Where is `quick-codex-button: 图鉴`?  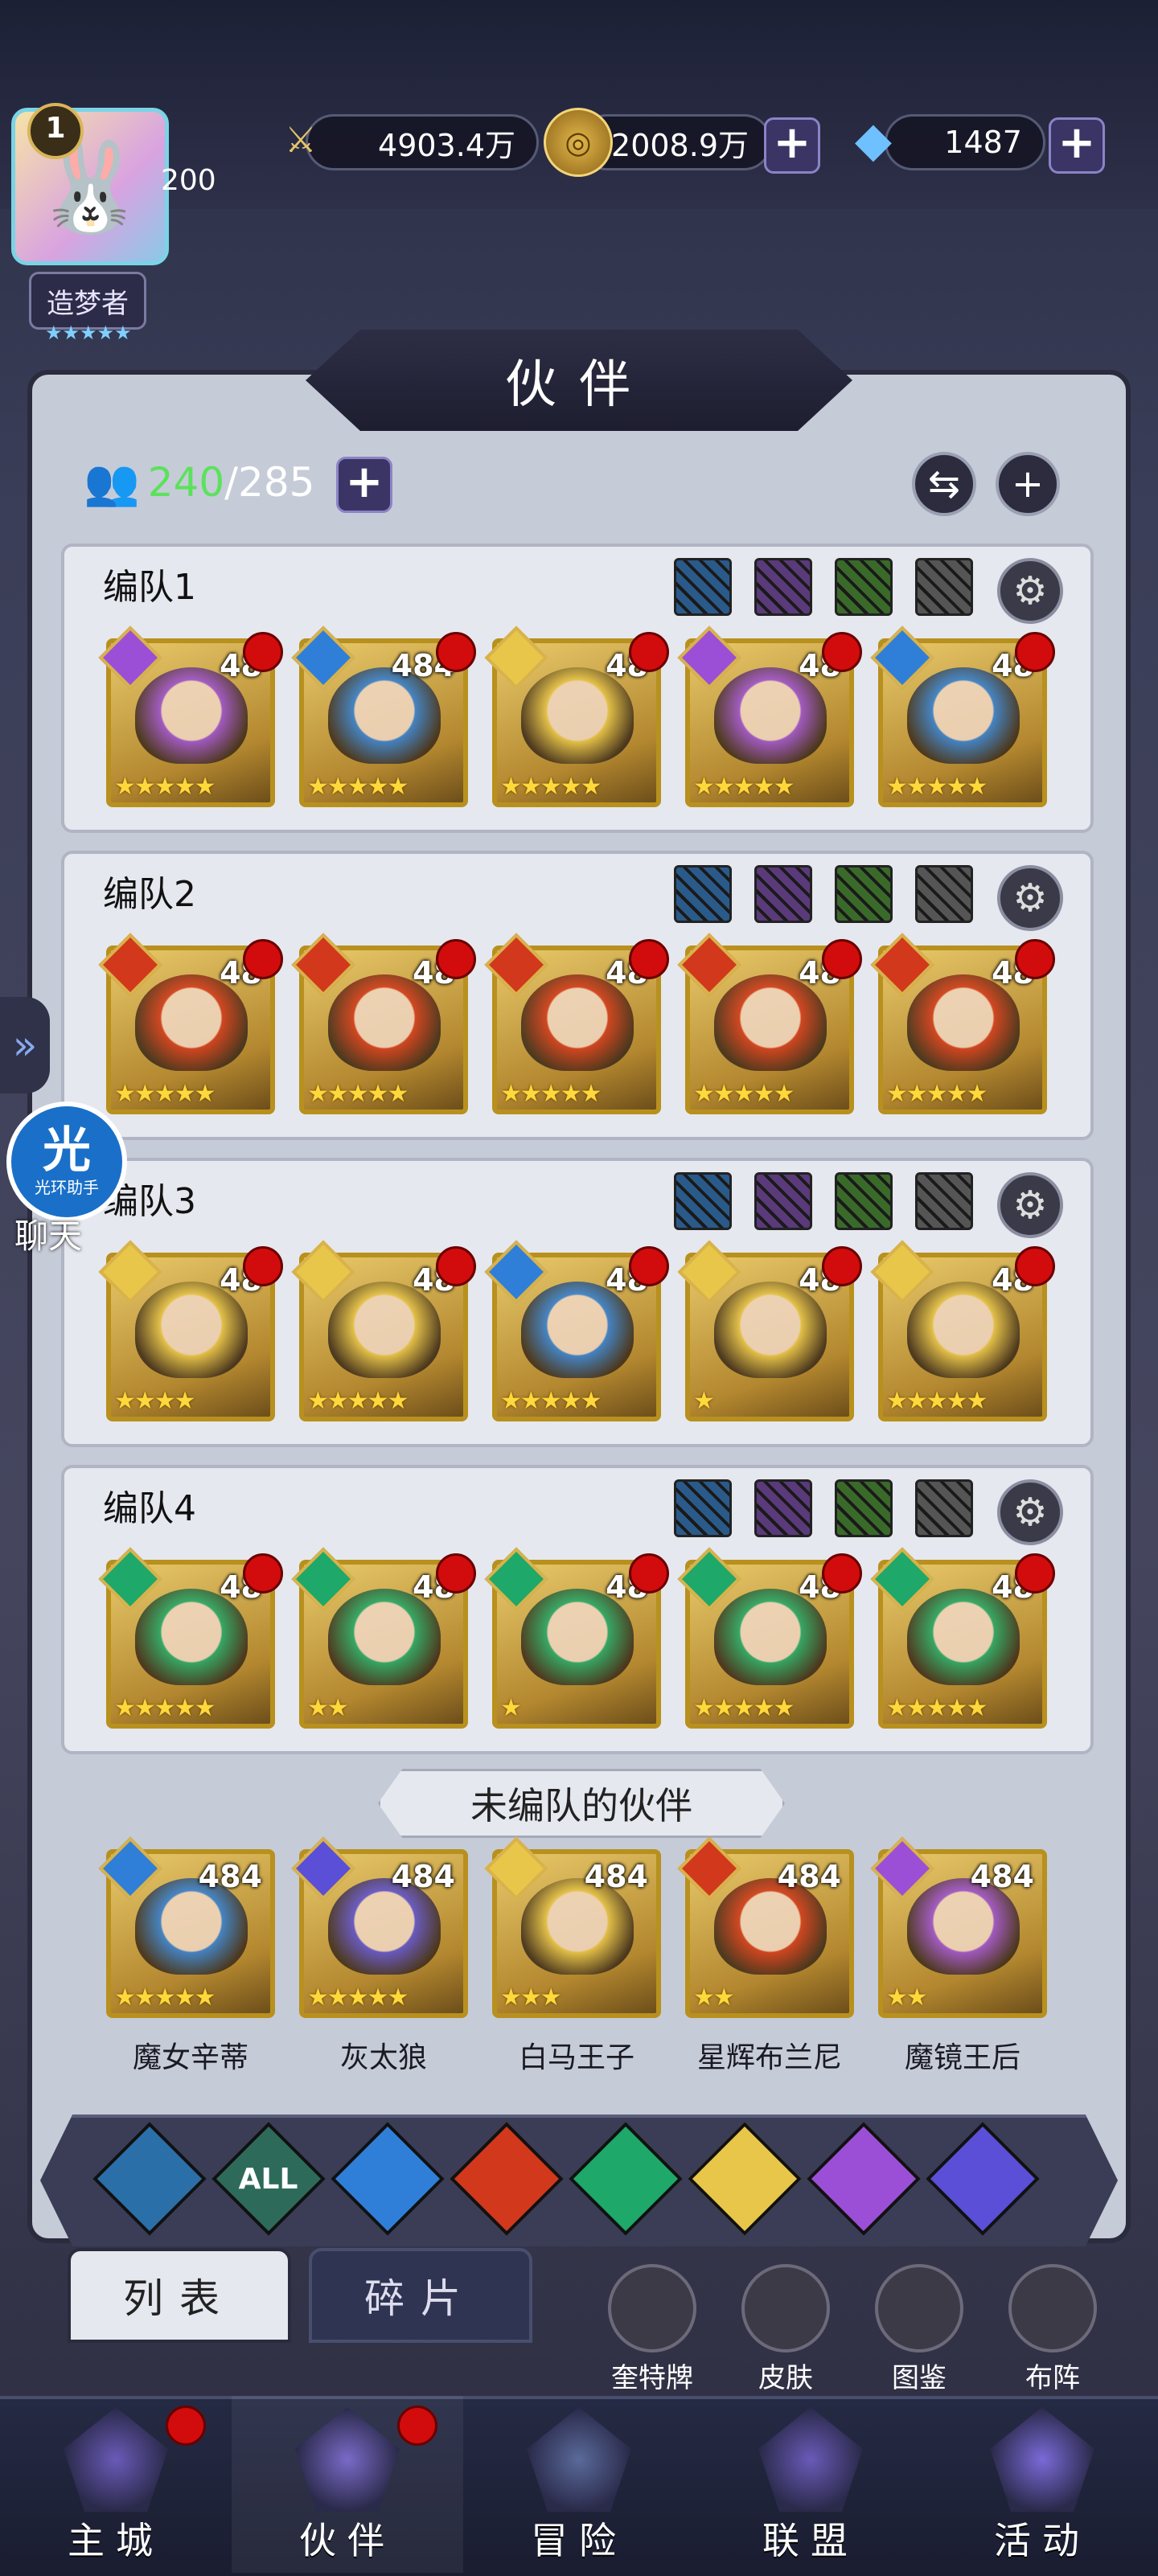 quick-codex-button: 图鉴 is located at coordinates (919, 2329).